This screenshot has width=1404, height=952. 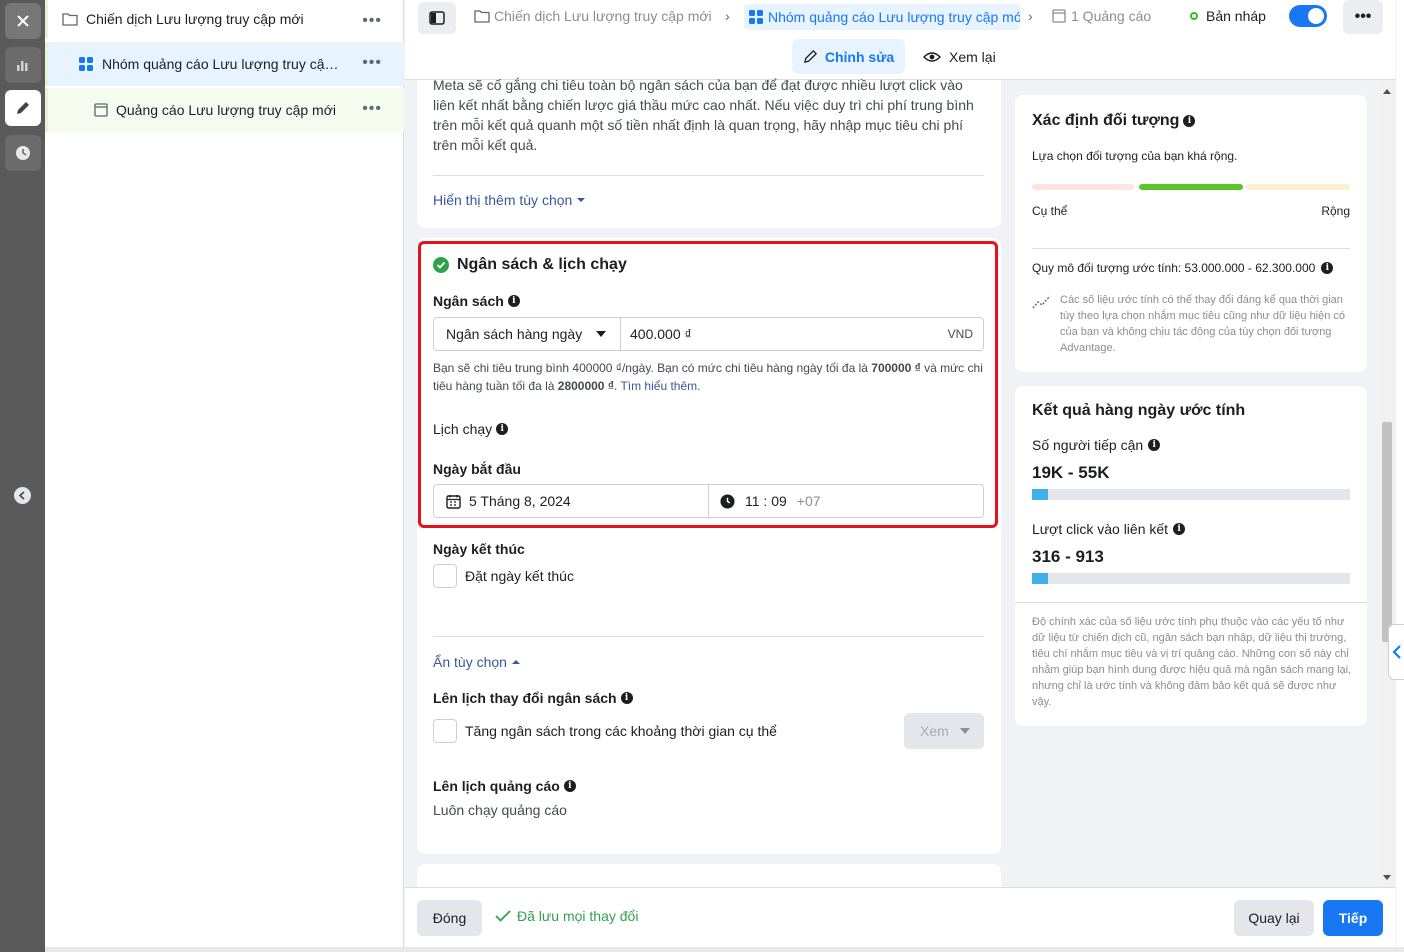 I want to click on scrollbar, so click(x=1387, y=483).